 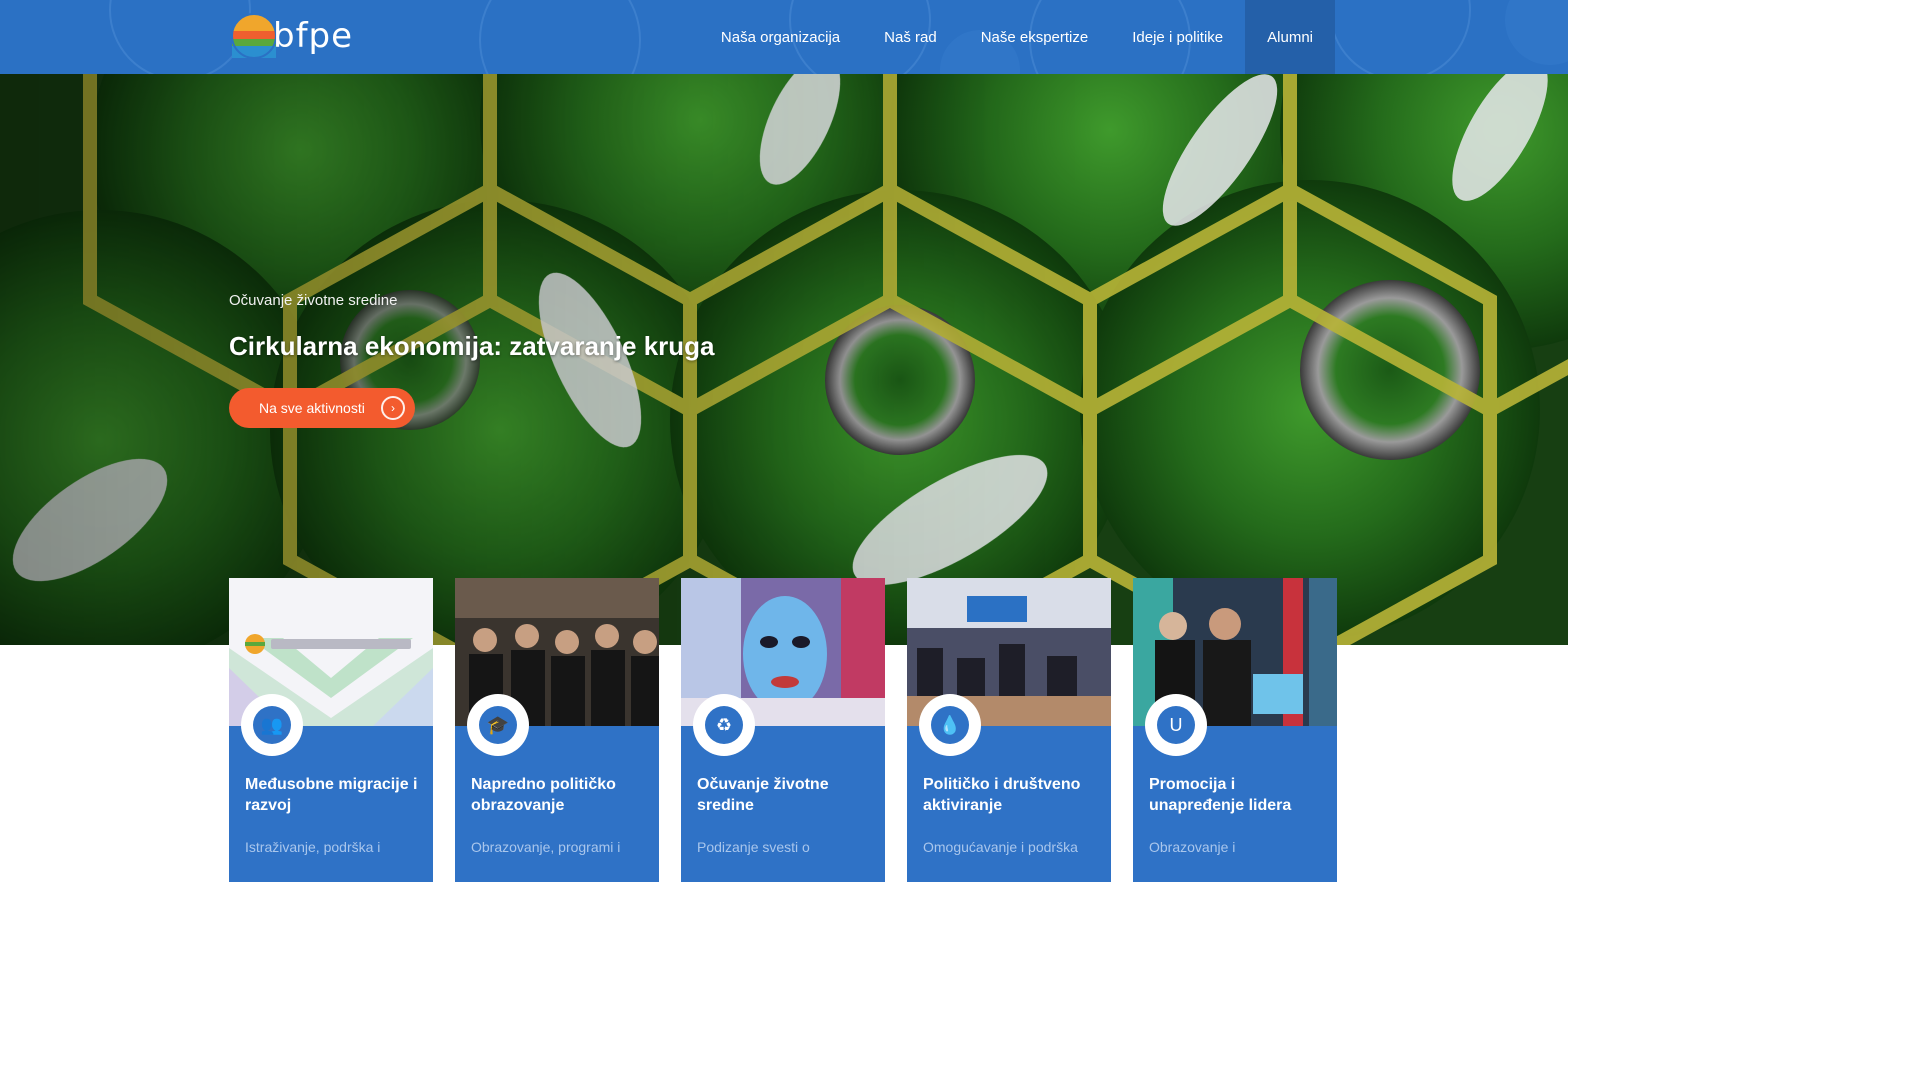 What do you see at coordinates (254, 36) in the screenshot?
I see `logo-emblem` at bounding box center [254, 36].